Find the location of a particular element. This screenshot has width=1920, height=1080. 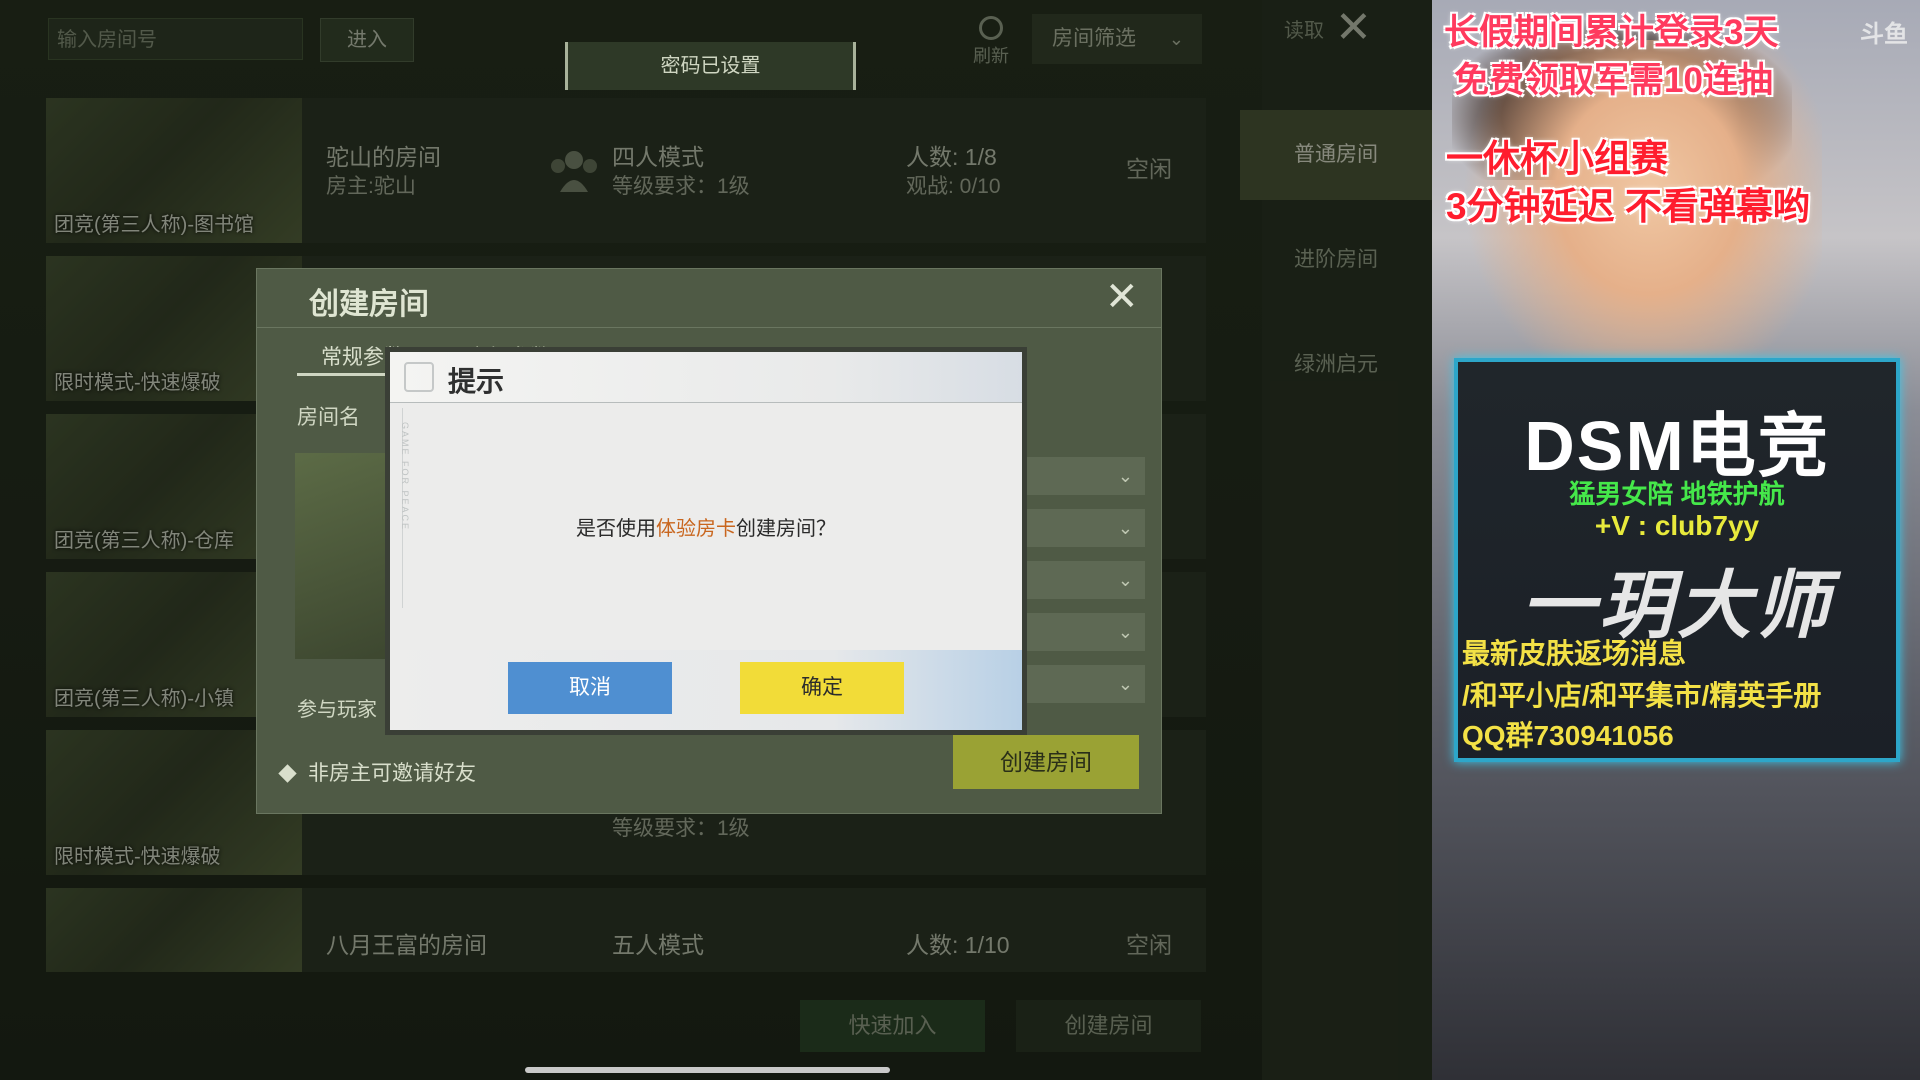

promo-line-4: 3分钟延迟 不看弹幕哟 is located at coordinates (1628, 206).